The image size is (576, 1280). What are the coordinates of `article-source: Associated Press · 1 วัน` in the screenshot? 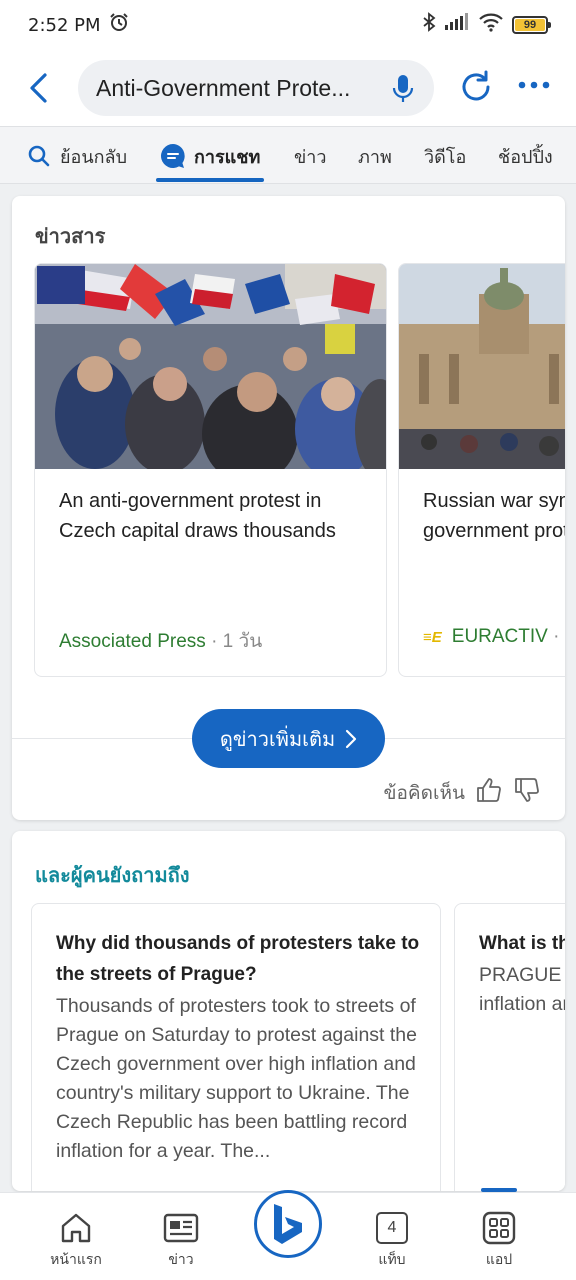 It's located at (160, 641).